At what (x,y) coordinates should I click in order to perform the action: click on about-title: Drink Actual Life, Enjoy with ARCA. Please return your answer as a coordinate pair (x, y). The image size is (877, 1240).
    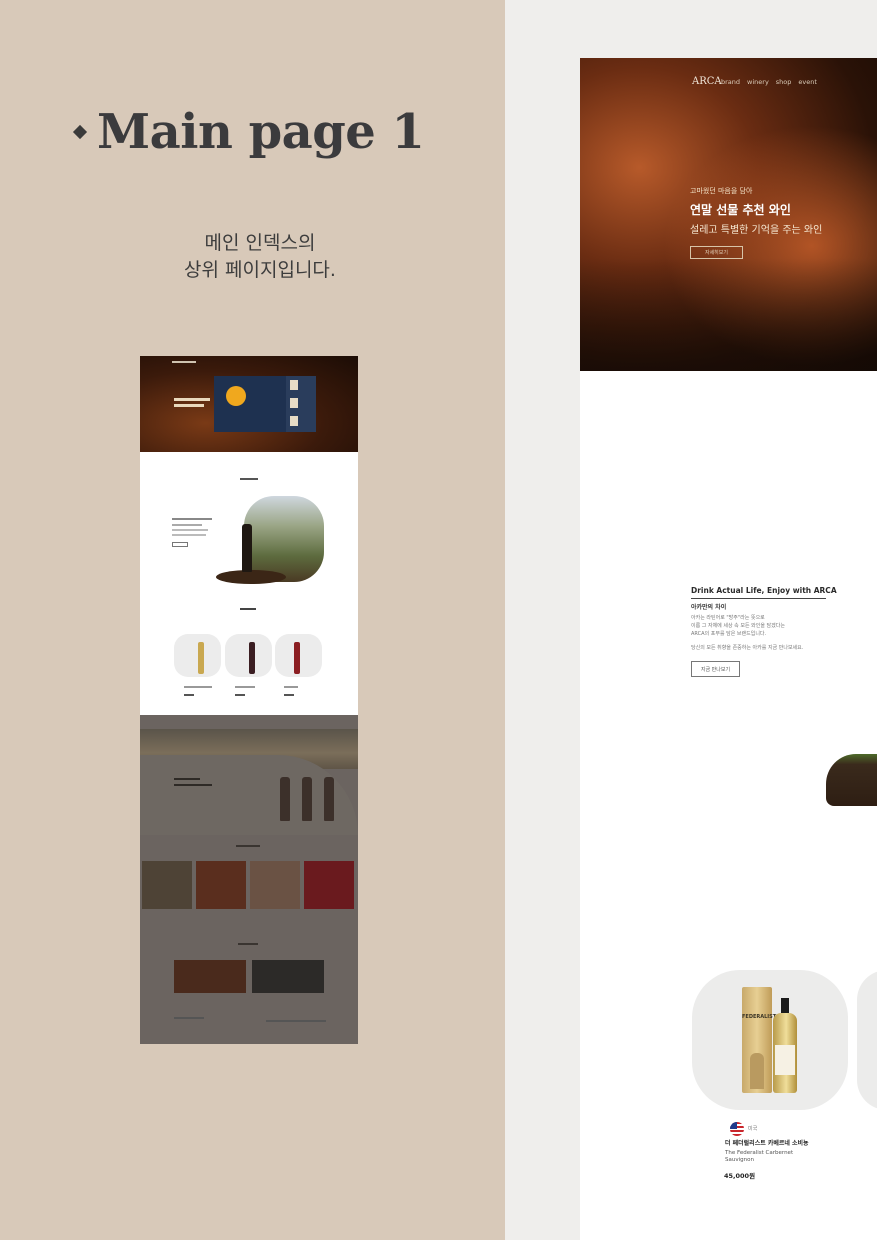
    Looking at the image, I should click on (764, 590).